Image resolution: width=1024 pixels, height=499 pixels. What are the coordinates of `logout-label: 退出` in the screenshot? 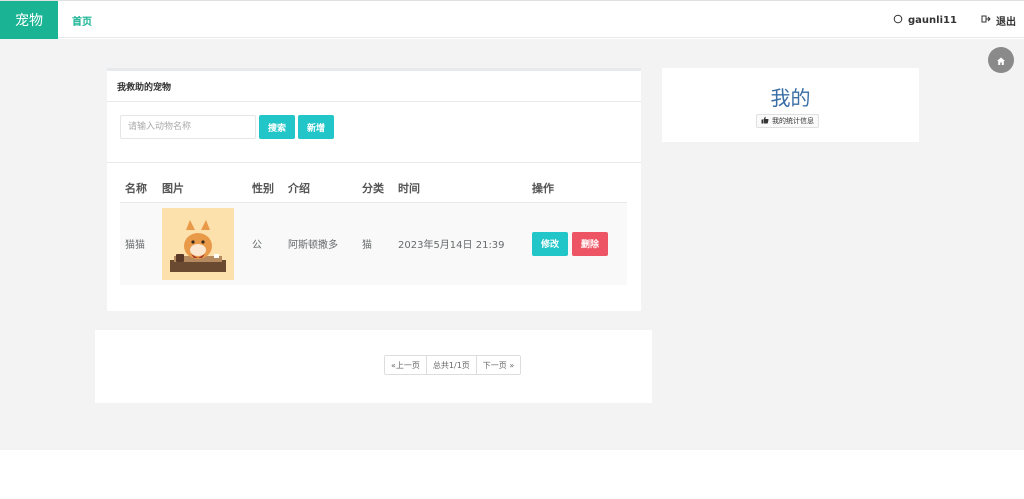 It's located at (1006, 22).